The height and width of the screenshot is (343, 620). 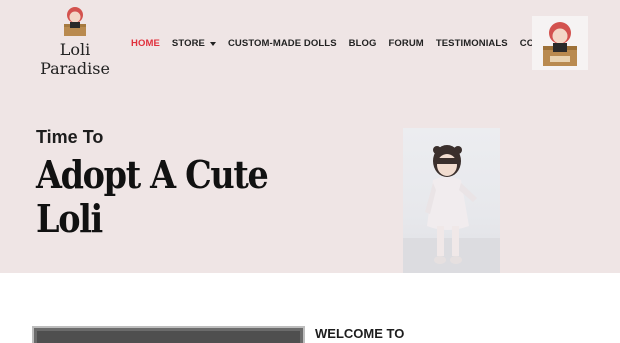 I want to click on welcome-heading: WELCOME TO, so click(x=360, y=333).